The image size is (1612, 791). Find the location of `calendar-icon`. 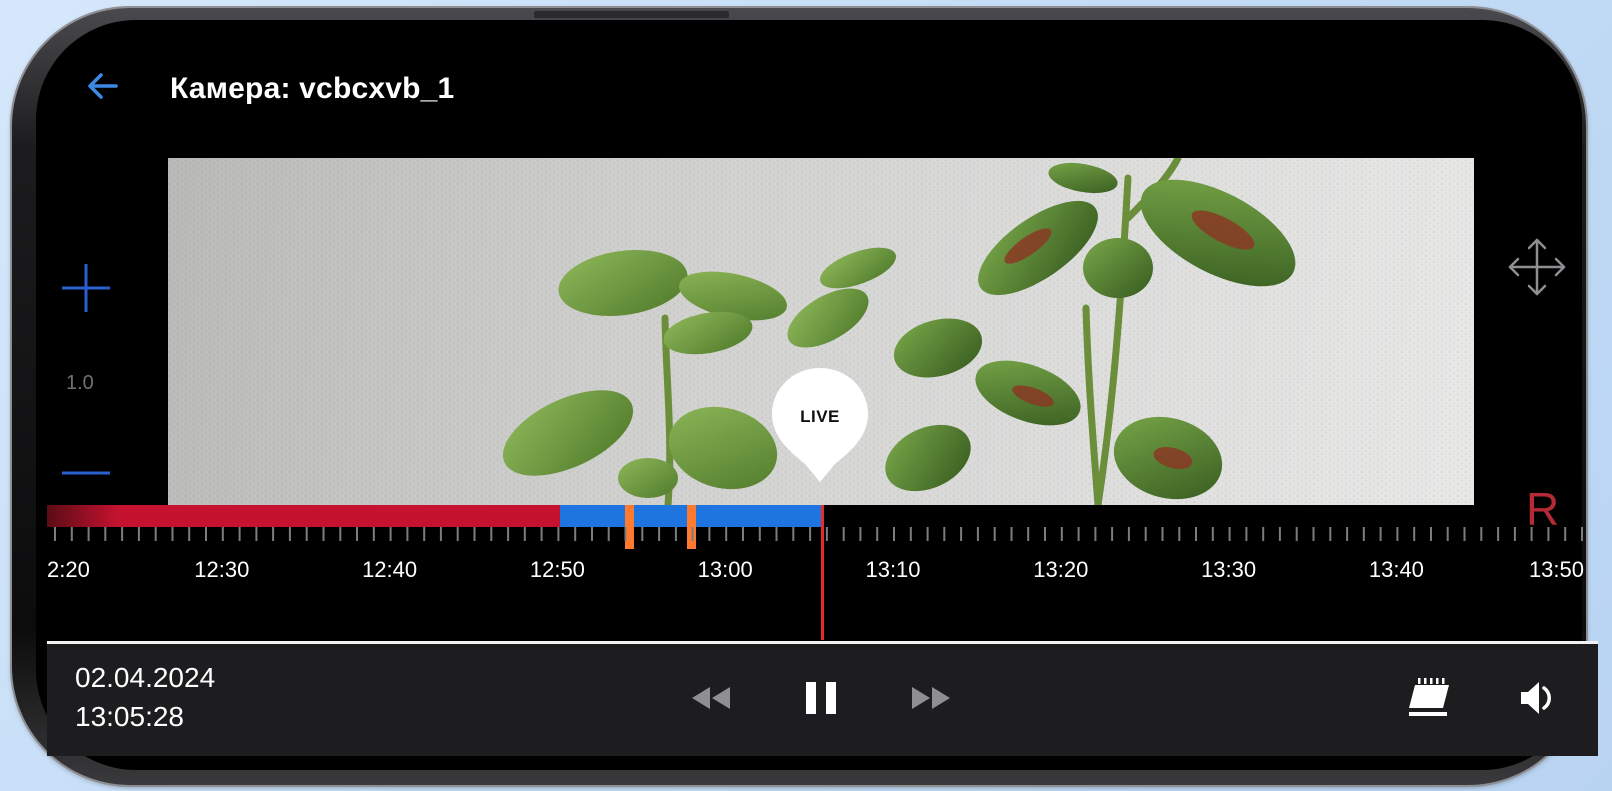

calendar-icon is located at coordinates (1429, 697).